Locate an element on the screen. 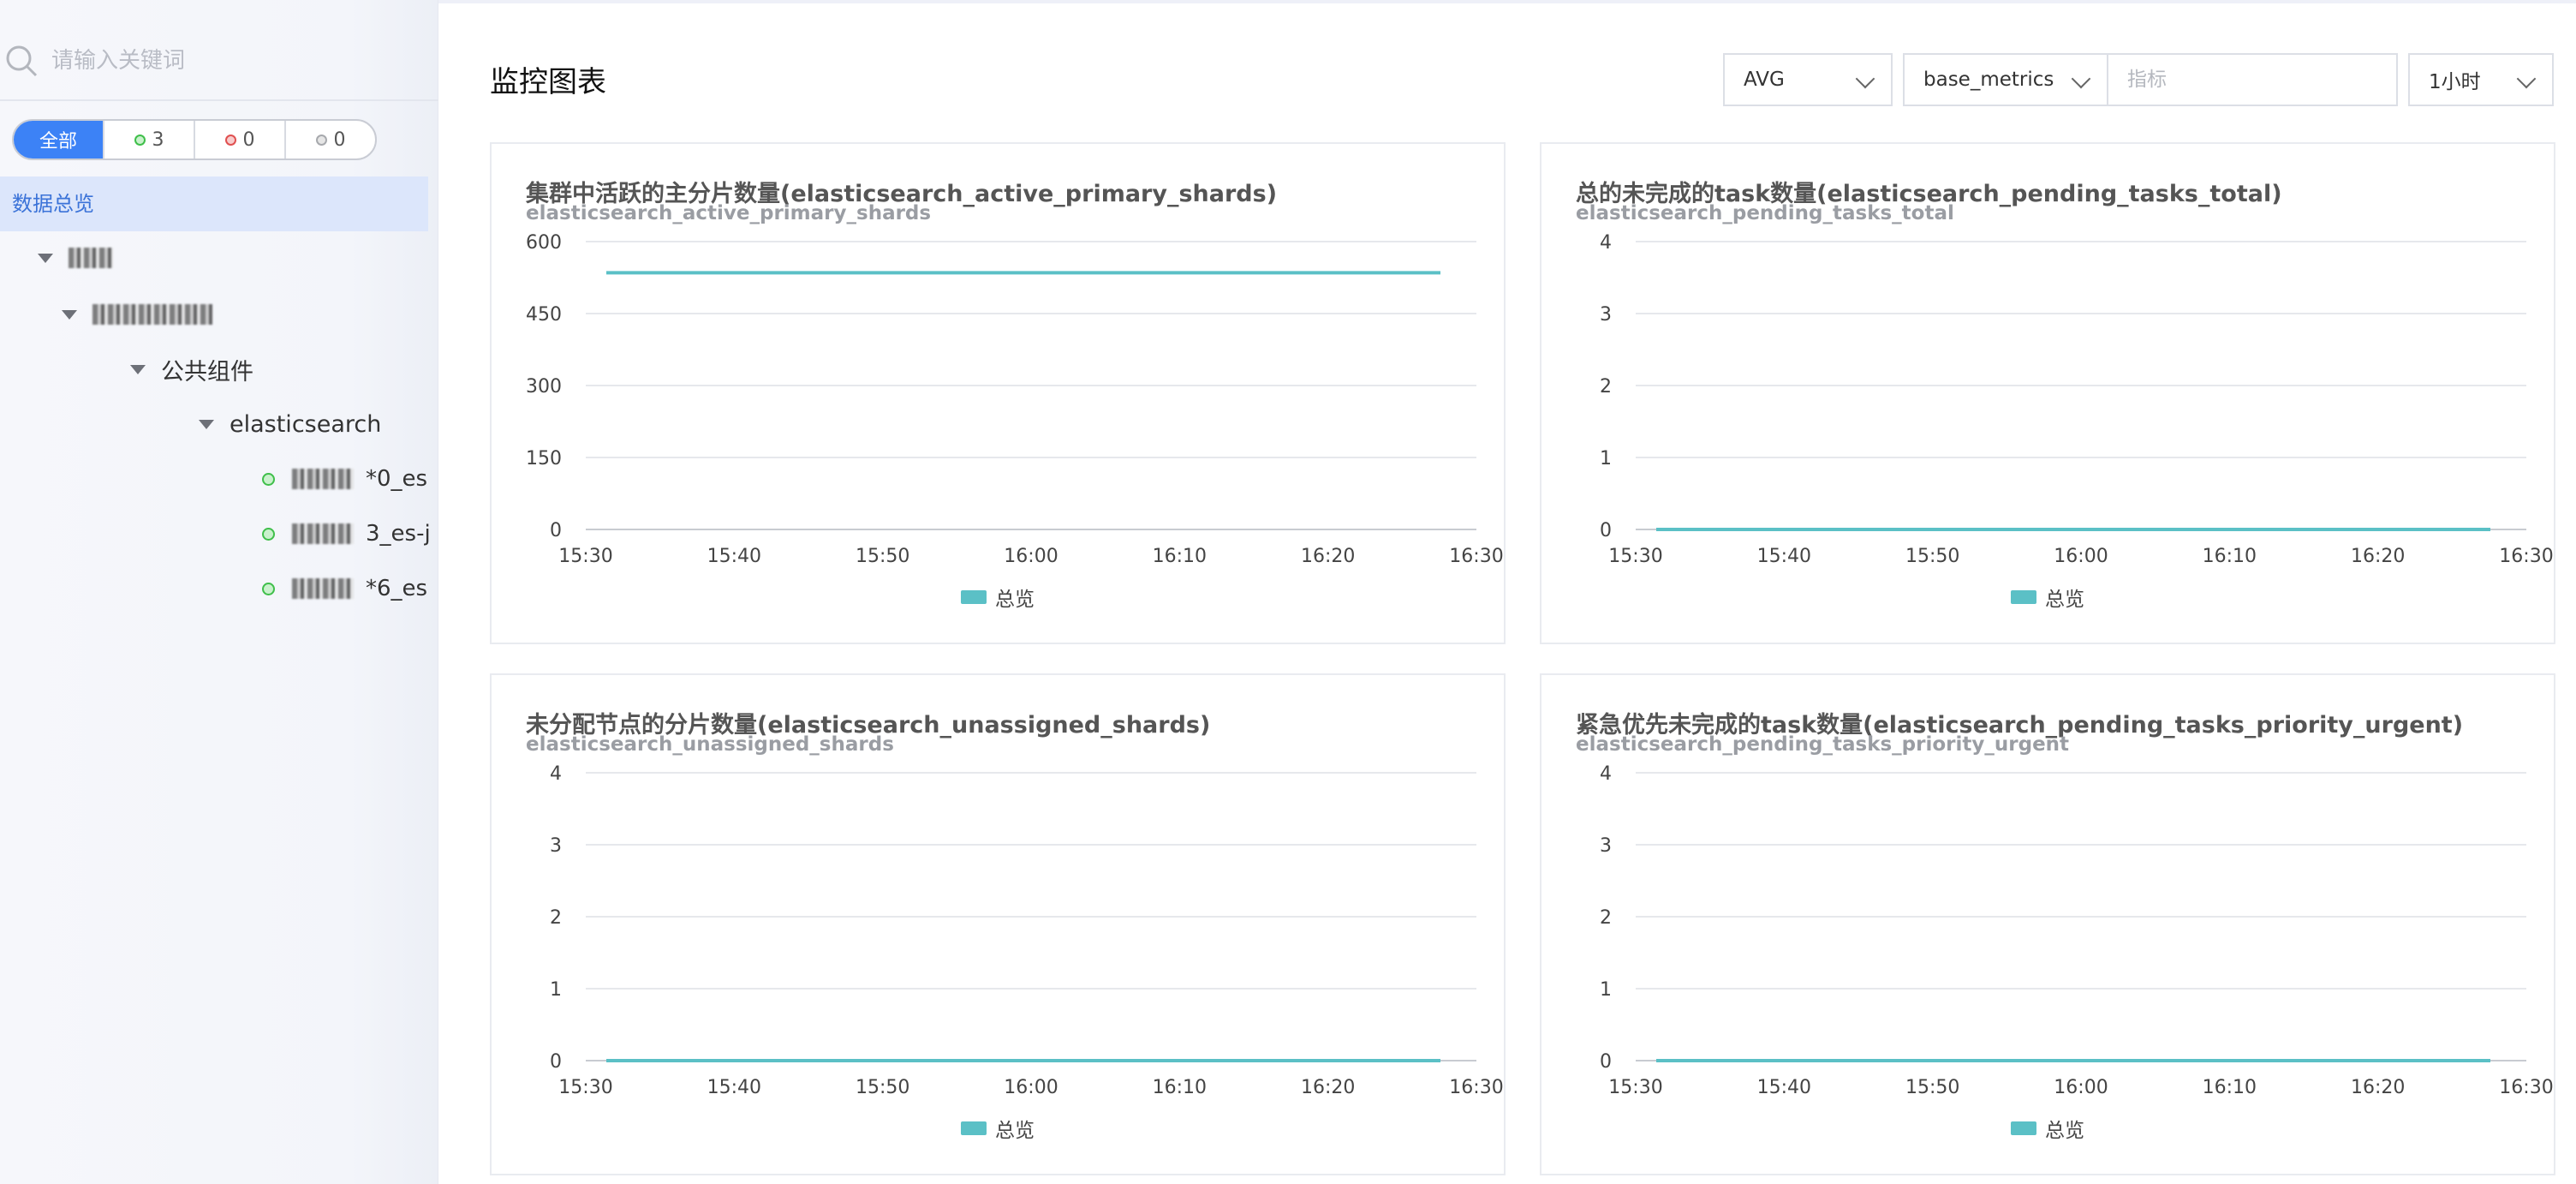  tree-node-level2 is located at coordinates (137, 315).